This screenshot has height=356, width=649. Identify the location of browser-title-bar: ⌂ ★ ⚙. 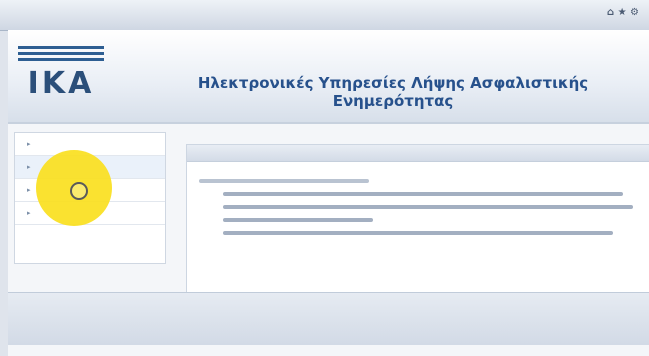
(324, 15).